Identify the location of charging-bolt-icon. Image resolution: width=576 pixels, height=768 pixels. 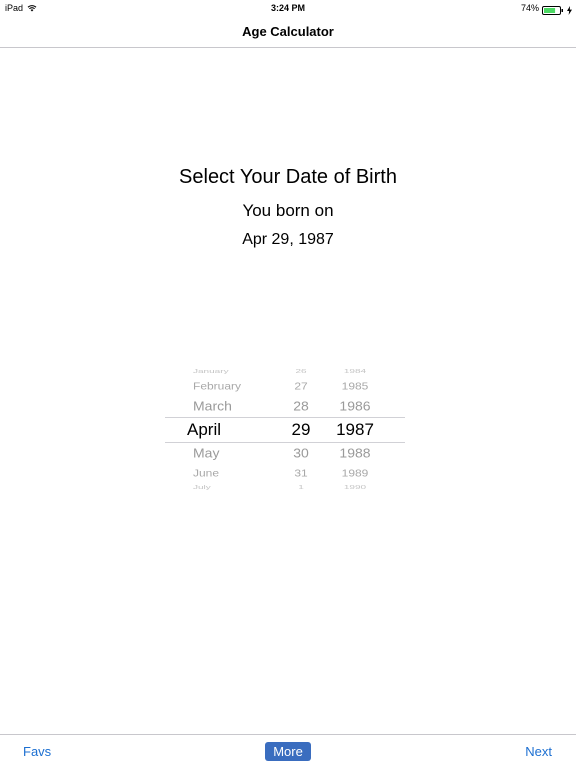
(569, 9).